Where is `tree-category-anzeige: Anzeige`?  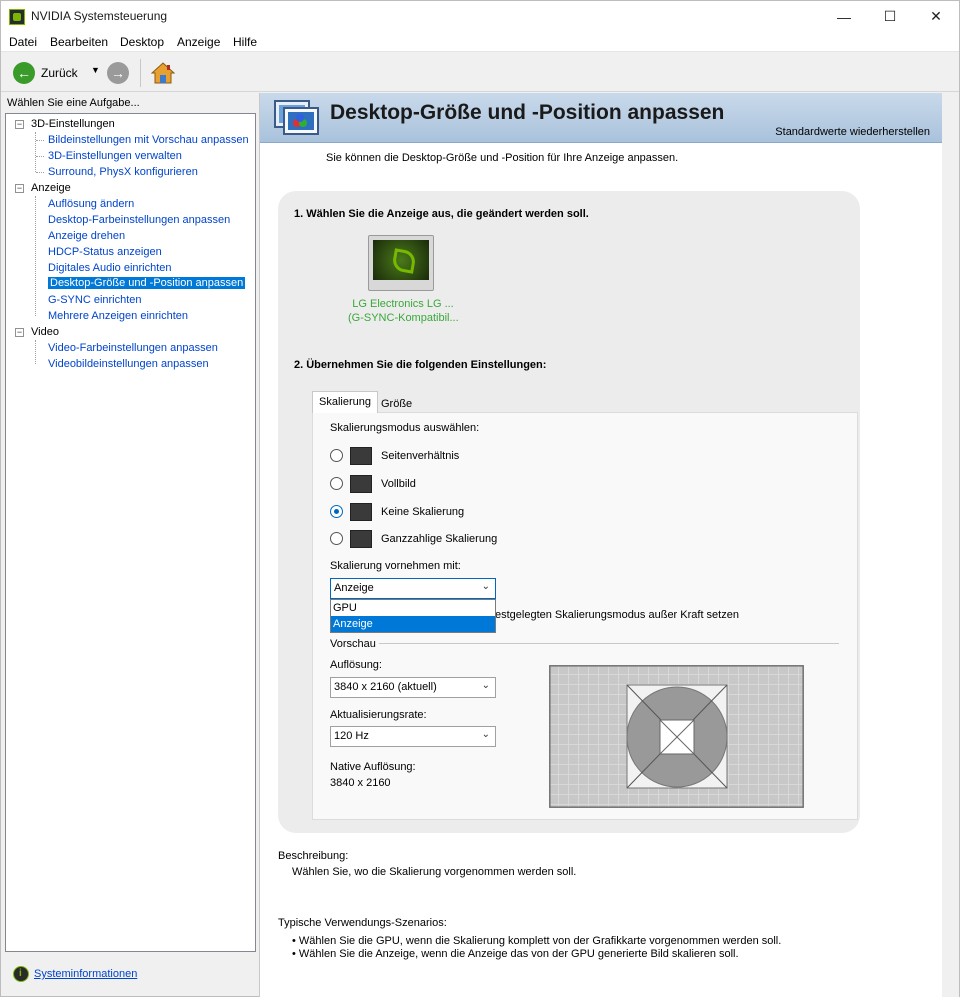 tree-category-anzeige: Anzeige is located at coordinates (51, 188).